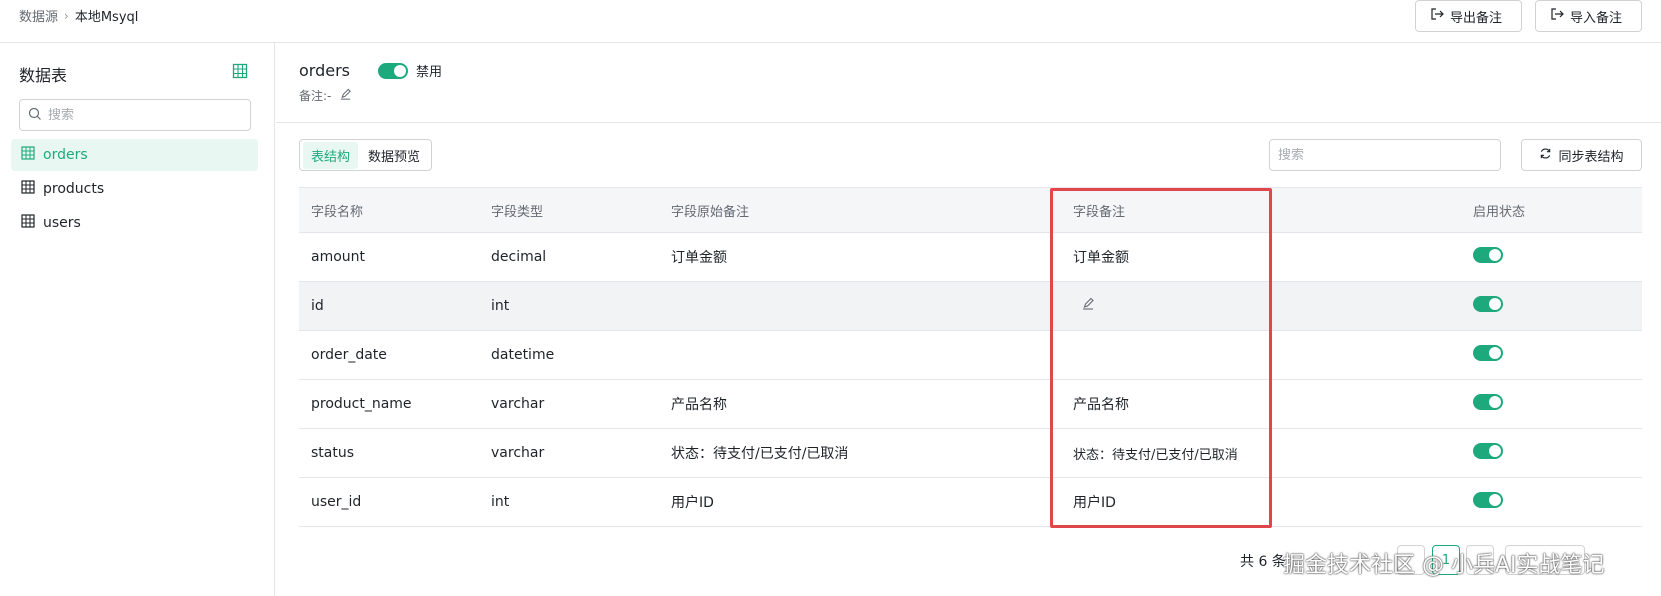 This screenshot has height=596, width=1661. Describe the element at coordinates (333, 453) in the screenshot. I see `field-name: status` at that location.